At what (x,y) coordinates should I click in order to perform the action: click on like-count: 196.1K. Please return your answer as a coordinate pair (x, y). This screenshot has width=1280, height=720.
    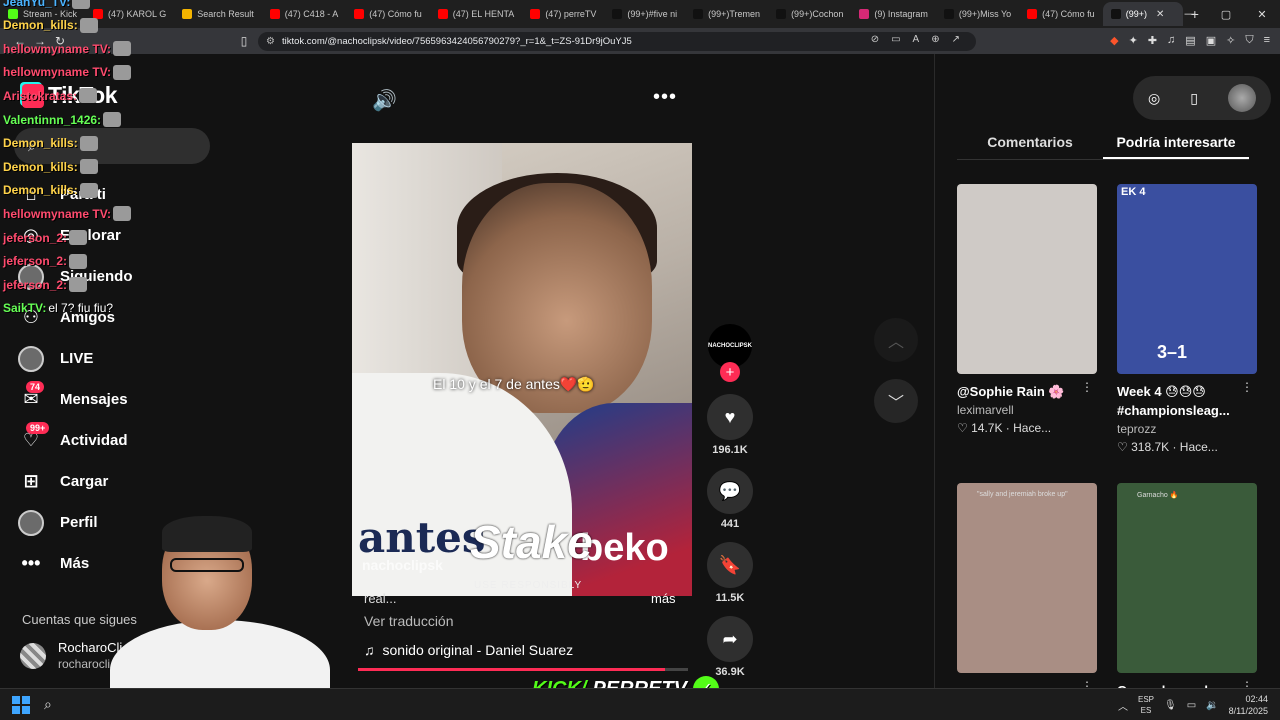
    Looking at the image, I should click on (730, 450).